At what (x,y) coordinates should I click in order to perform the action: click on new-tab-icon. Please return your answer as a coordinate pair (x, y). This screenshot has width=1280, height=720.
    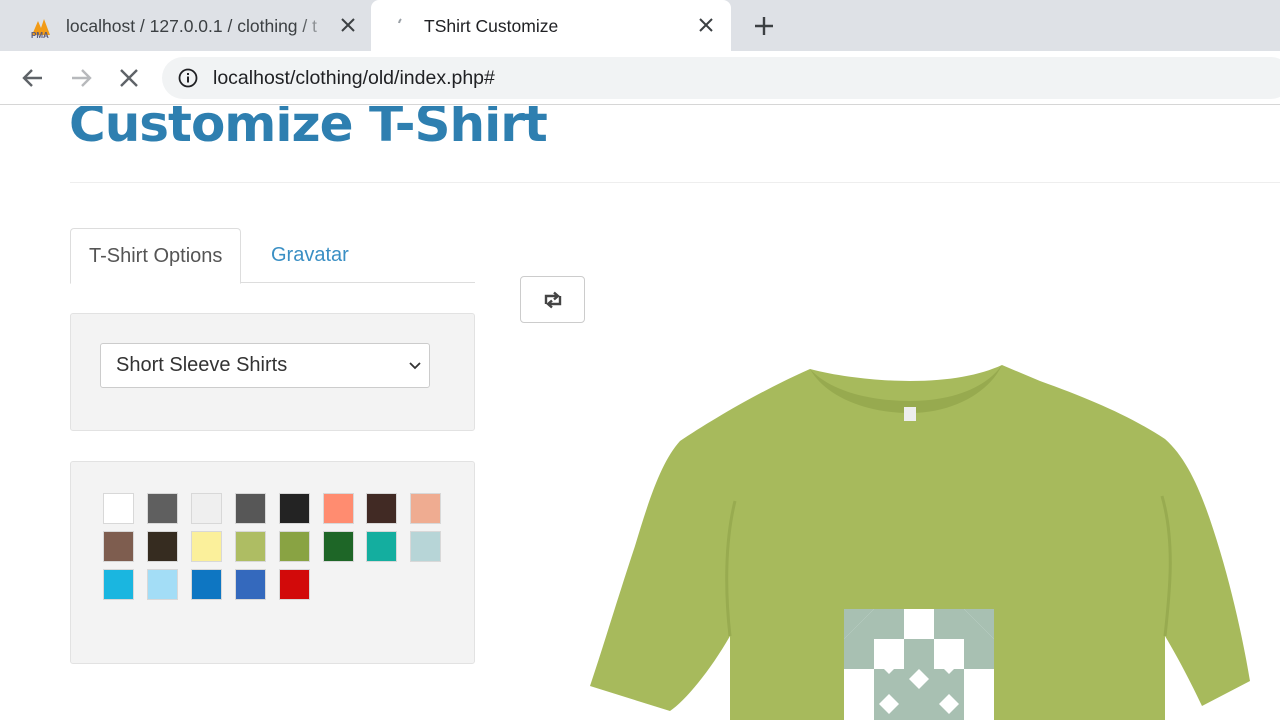
    Looking at the image, I should click on (764, 26).